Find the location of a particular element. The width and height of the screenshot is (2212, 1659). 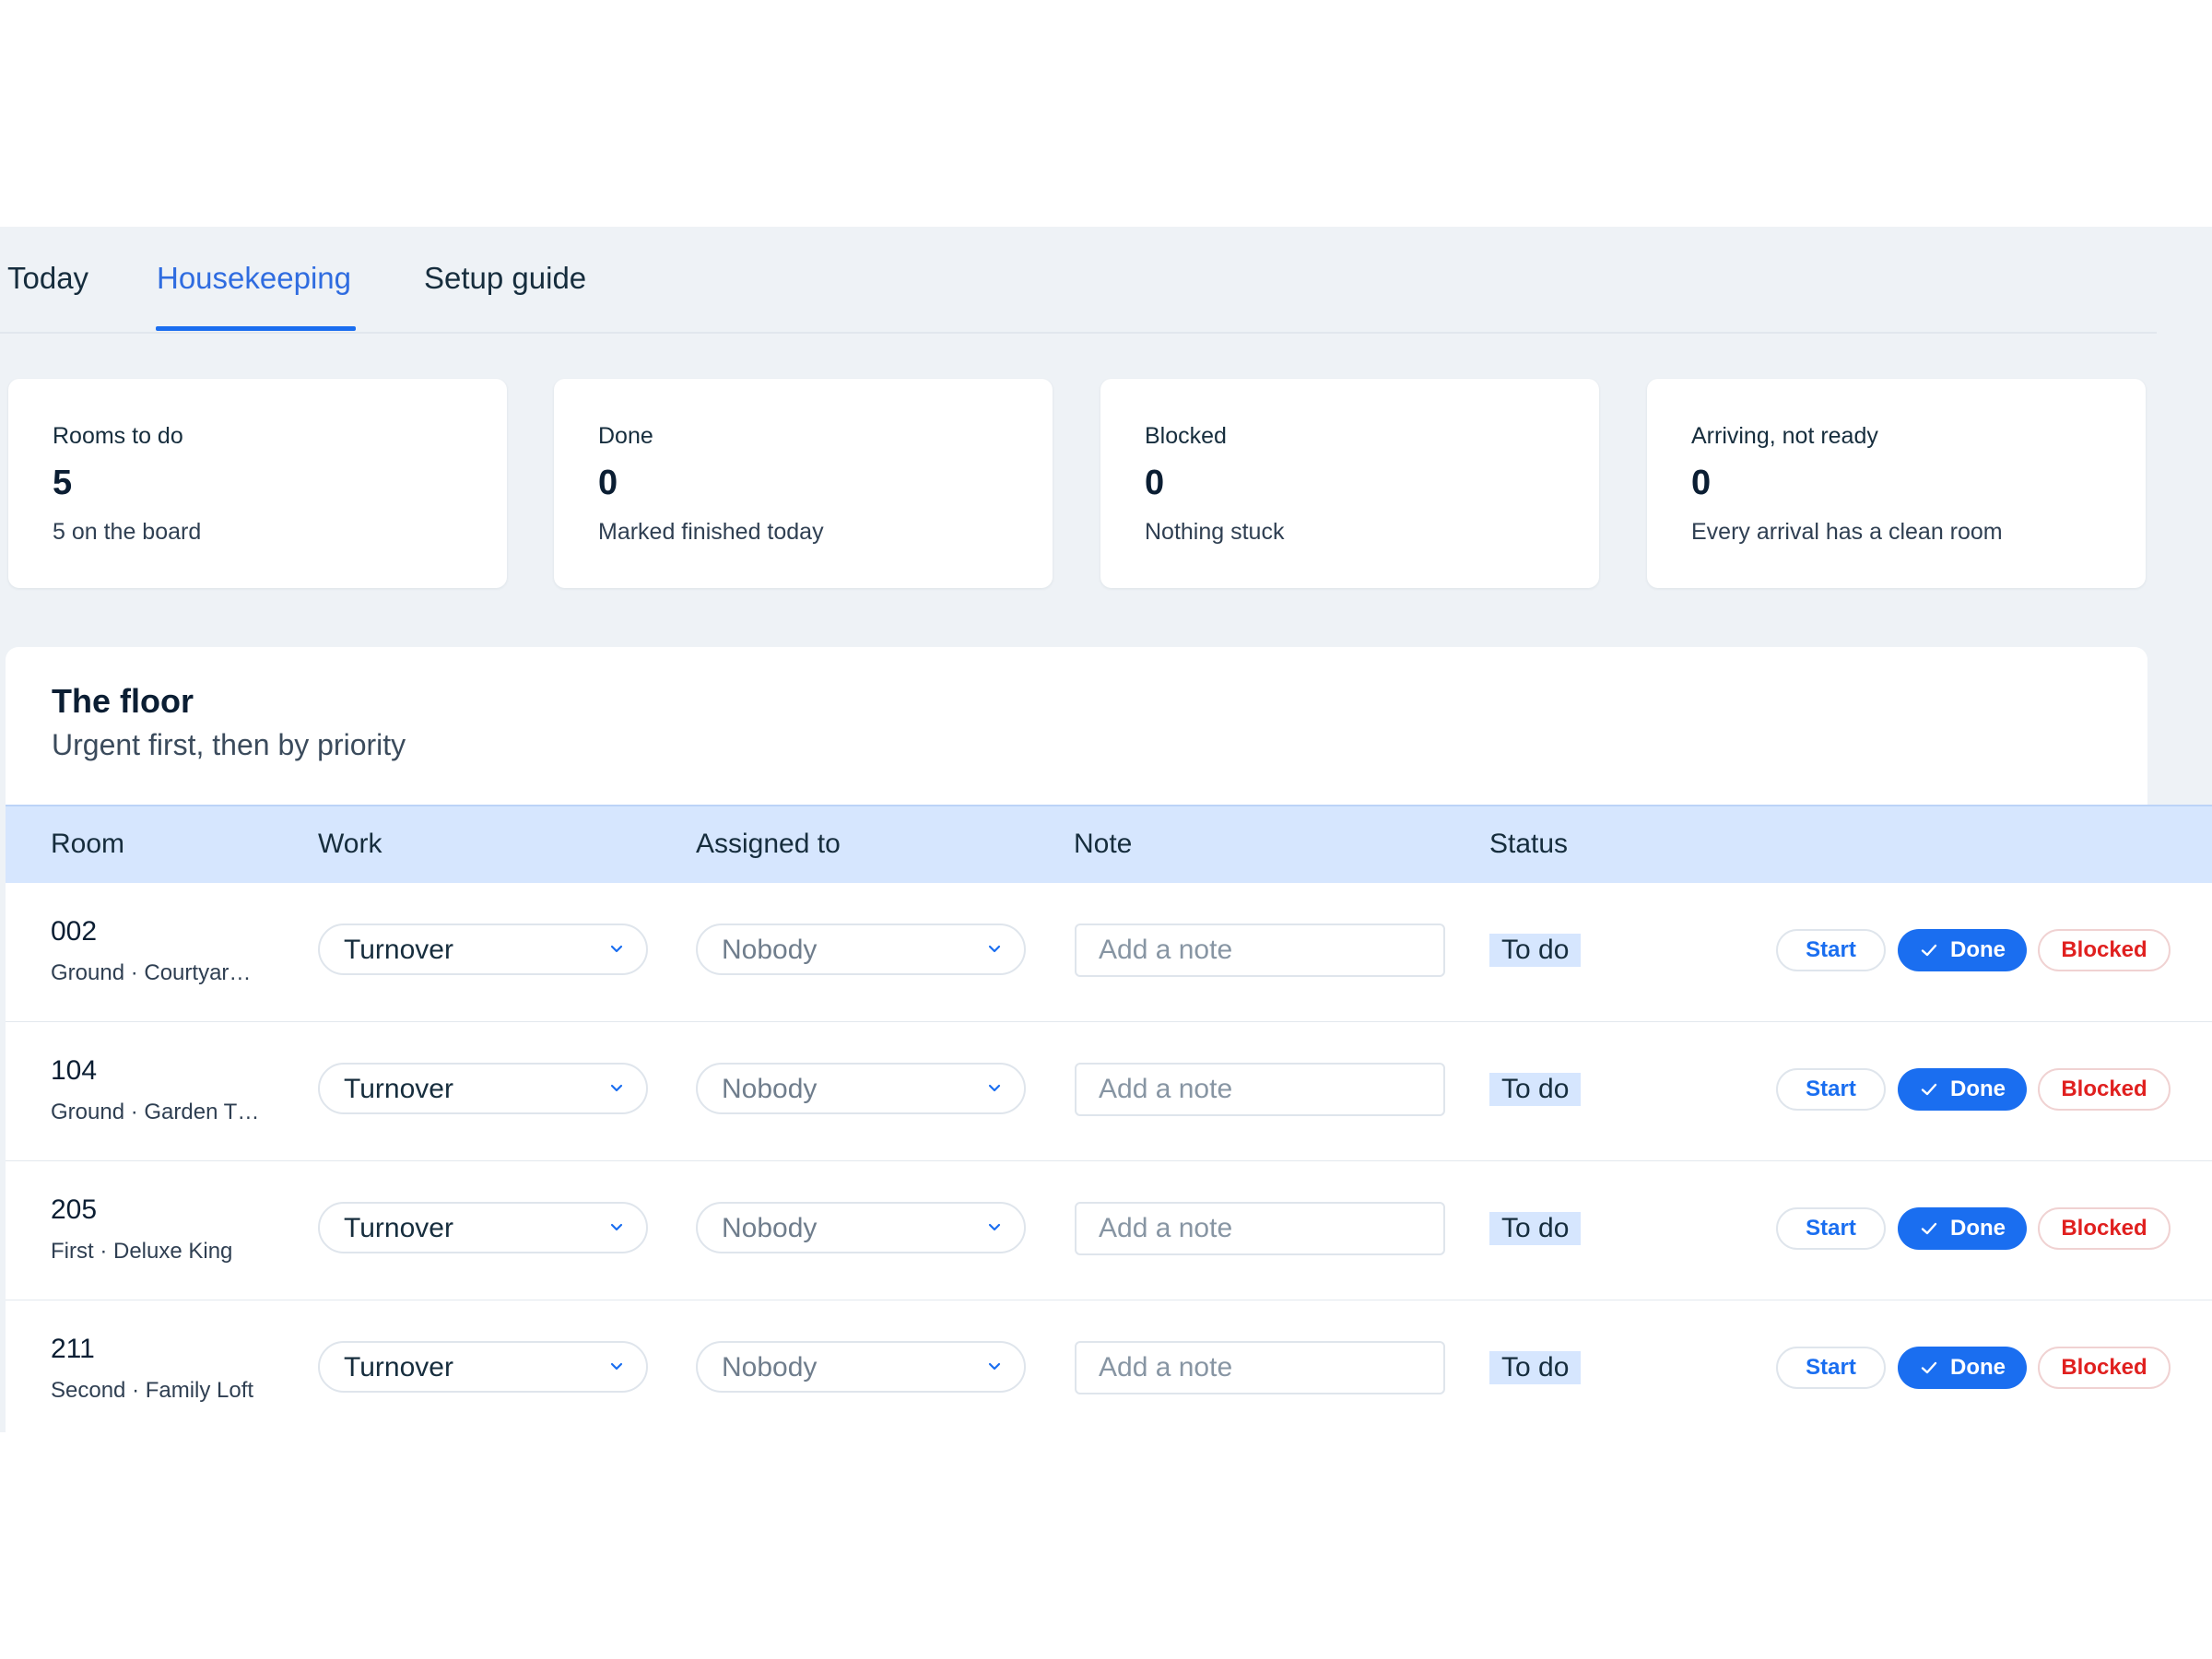

stat-caption: Nothing stuck is located at coordinates (1215, 532).